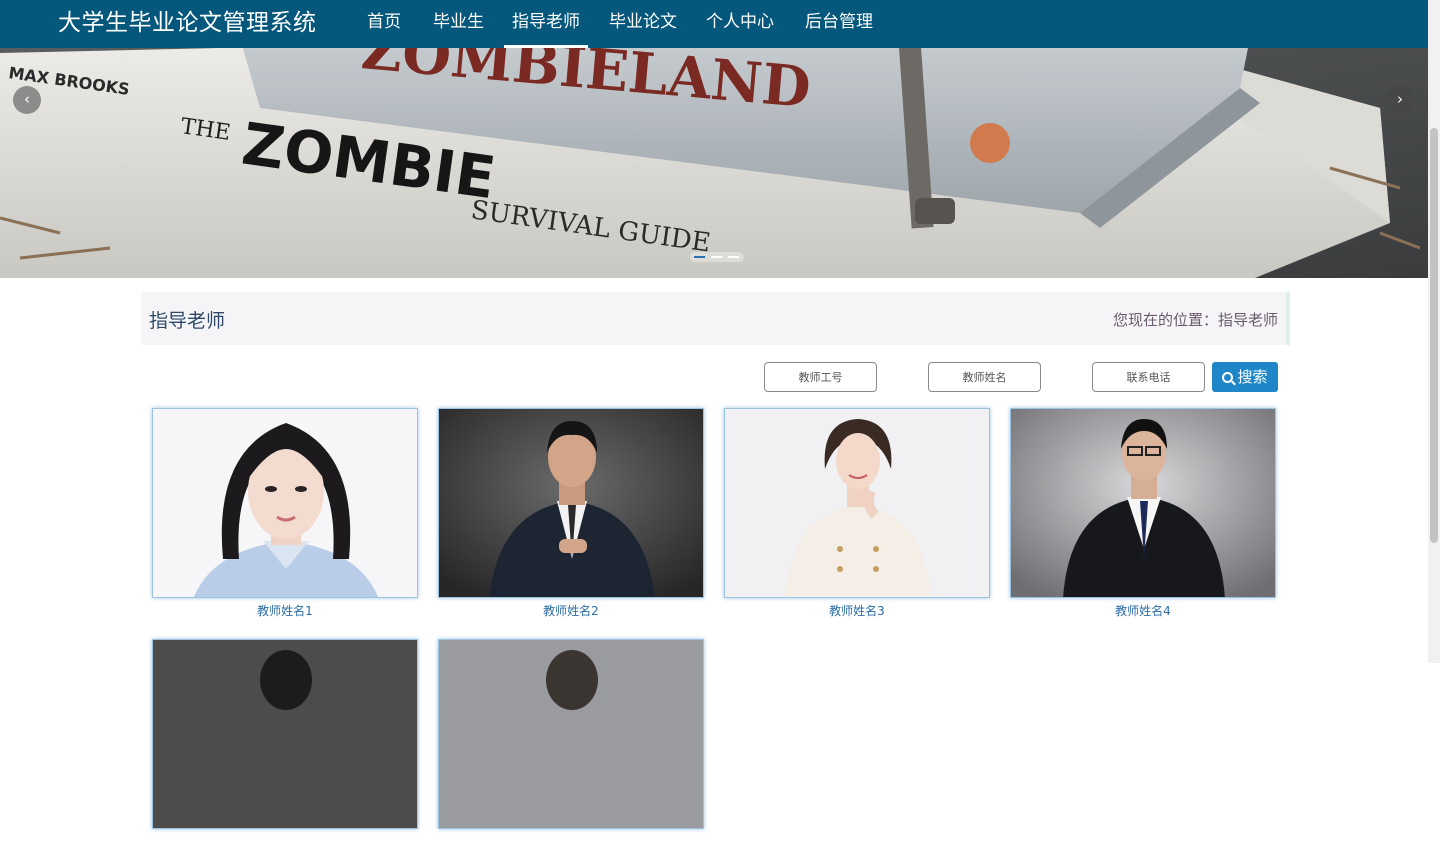 This screenshot has height=849, width=1440. Describe the element at coordinates (384, 24) in the screenshot. I see `nav-item-home: 首页` at that location.